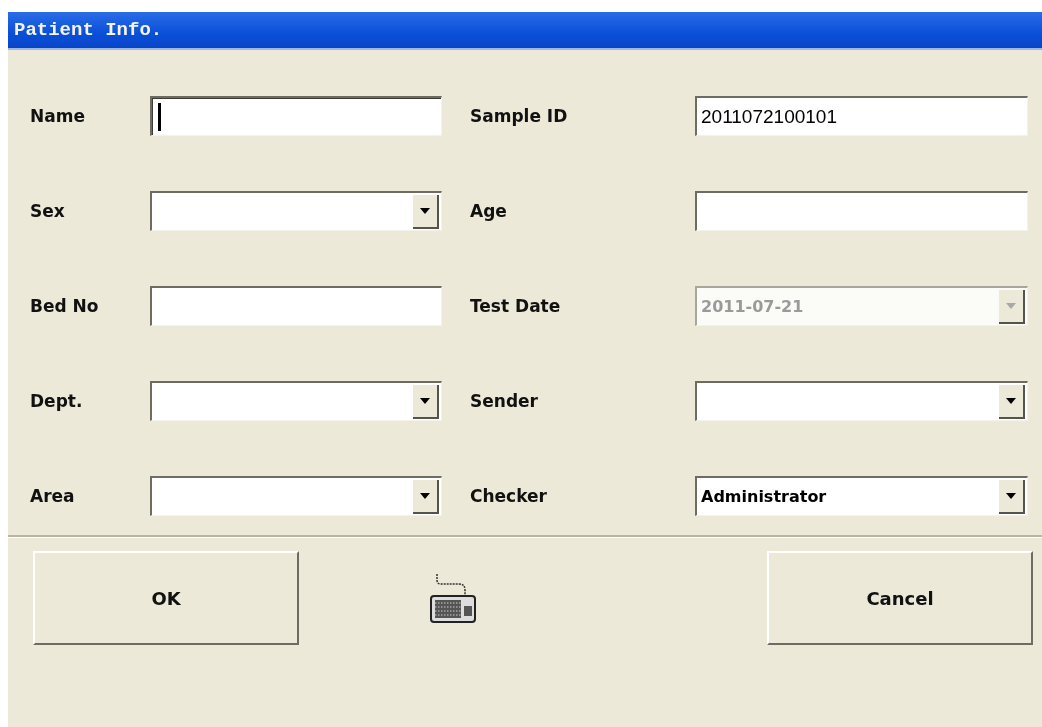 This screenshot has width=1042, height=727. Describe the element at coordinates (861, 496) in the screenshot. I see `dropdown: Administrator` at that location.